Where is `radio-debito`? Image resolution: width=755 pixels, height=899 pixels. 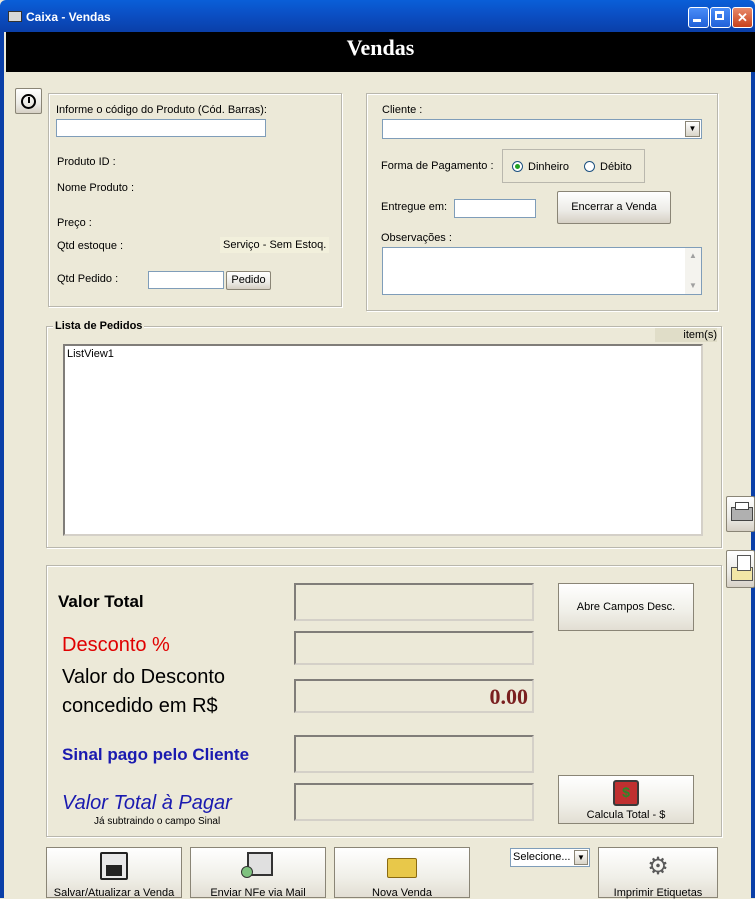
radio-debito is located at coordinates (589, 166).